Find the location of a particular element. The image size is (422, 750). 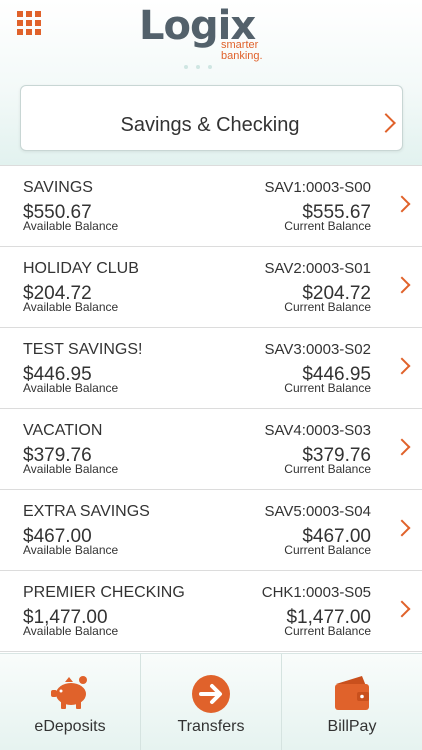

wallet-icon is located at coordinates (352, 693).